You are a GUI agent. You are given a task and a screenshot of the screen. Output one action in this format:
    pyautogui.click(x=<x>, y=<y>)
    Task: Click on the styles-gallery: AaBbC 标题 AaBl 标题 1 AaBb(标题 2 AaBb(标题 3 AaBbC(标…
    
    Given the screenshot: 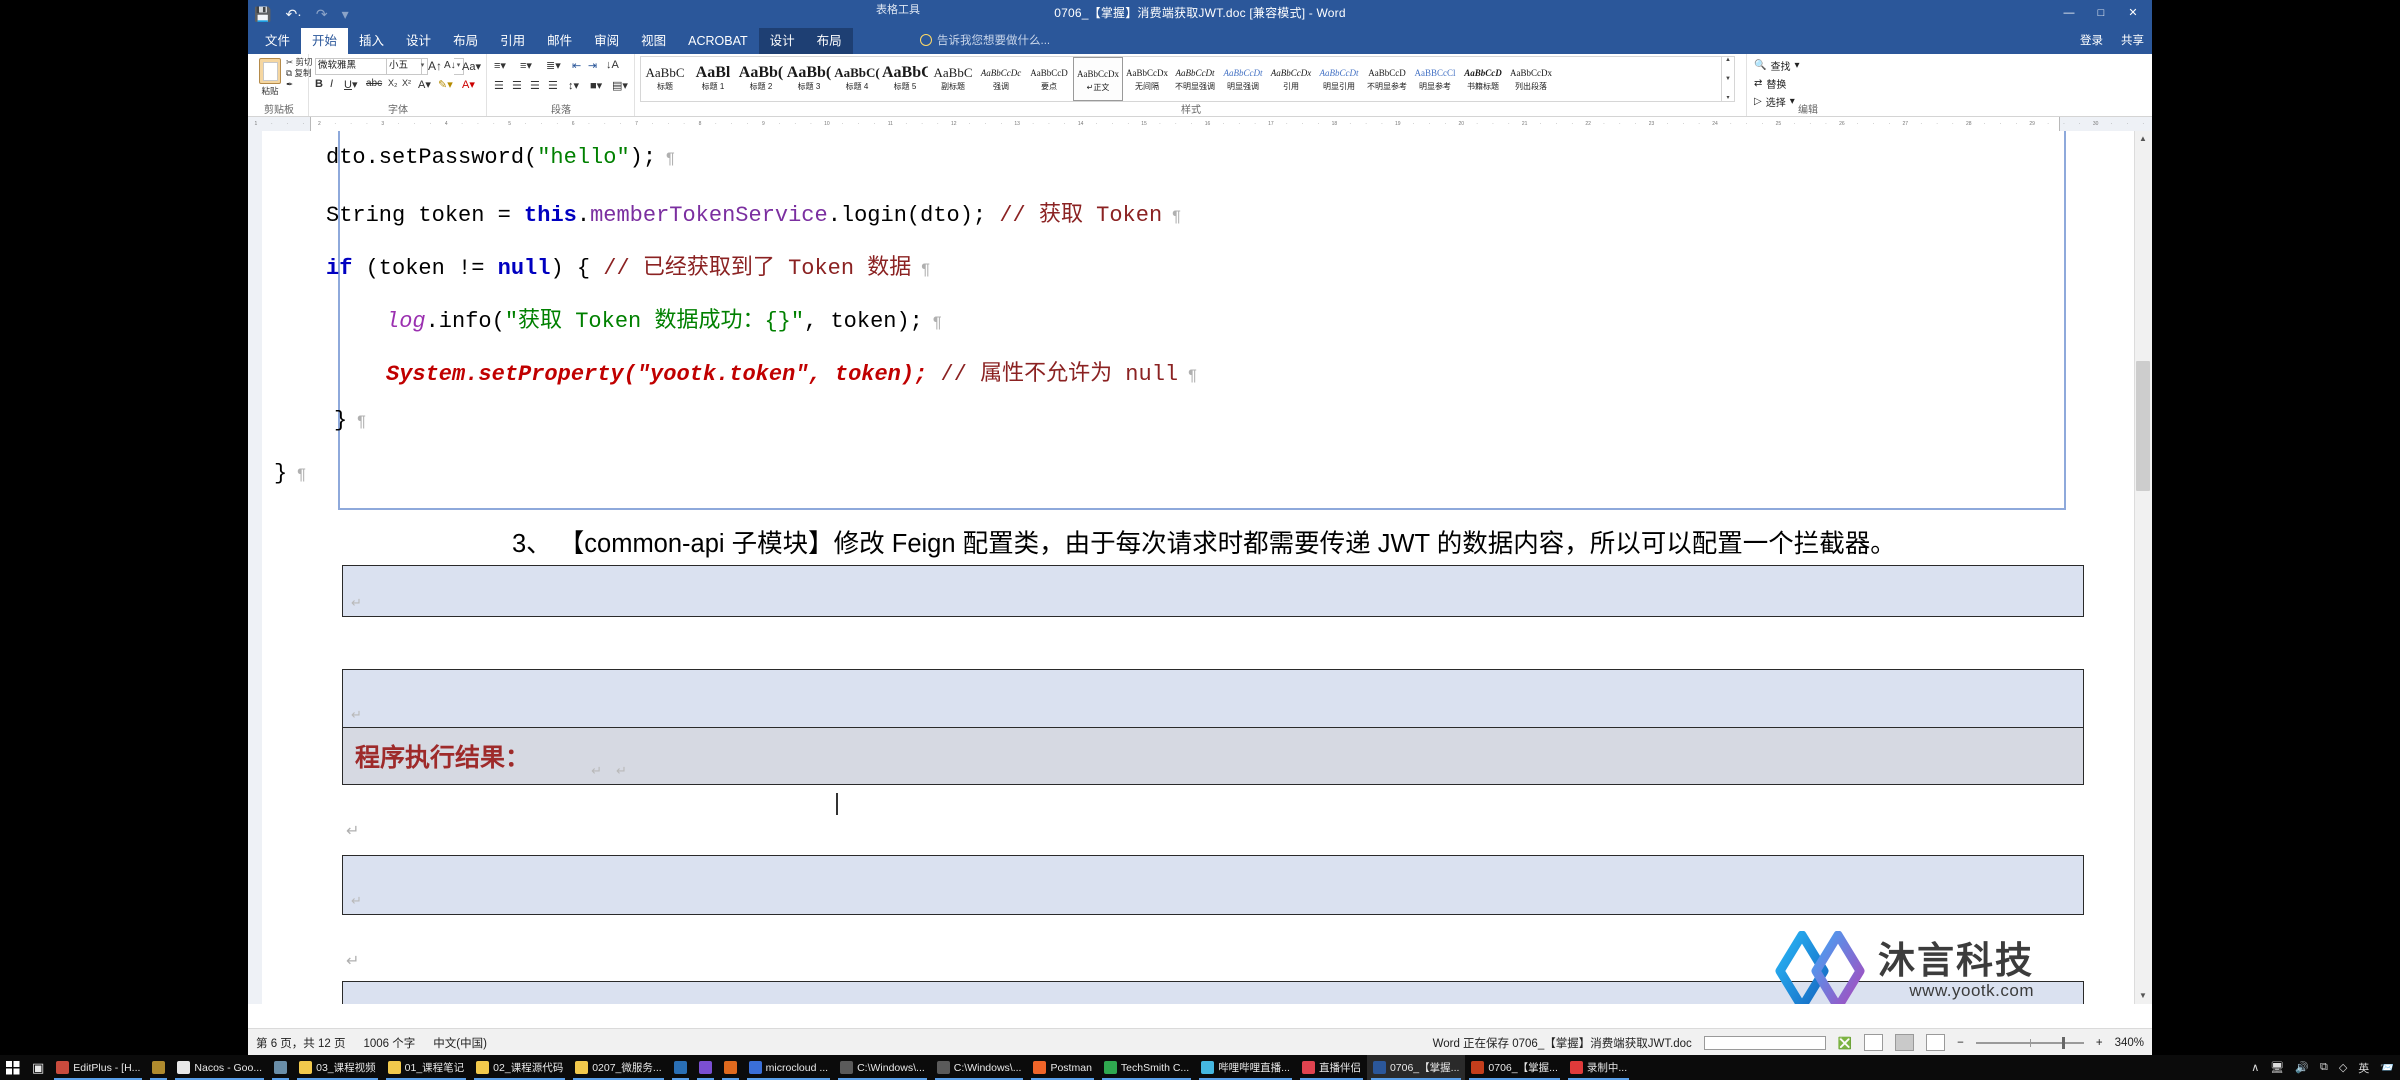 What is the action you would take?
    pyautogui.click(x=1181, y=79)
    